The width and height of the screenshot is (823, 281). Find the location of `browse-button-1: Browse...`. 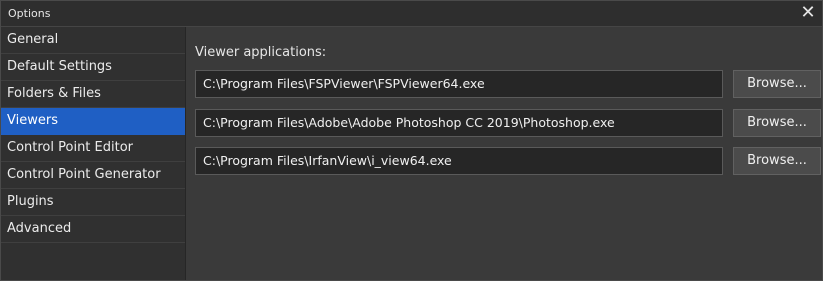

browse-button-1: Browse... is located at coordinates (777, 84).